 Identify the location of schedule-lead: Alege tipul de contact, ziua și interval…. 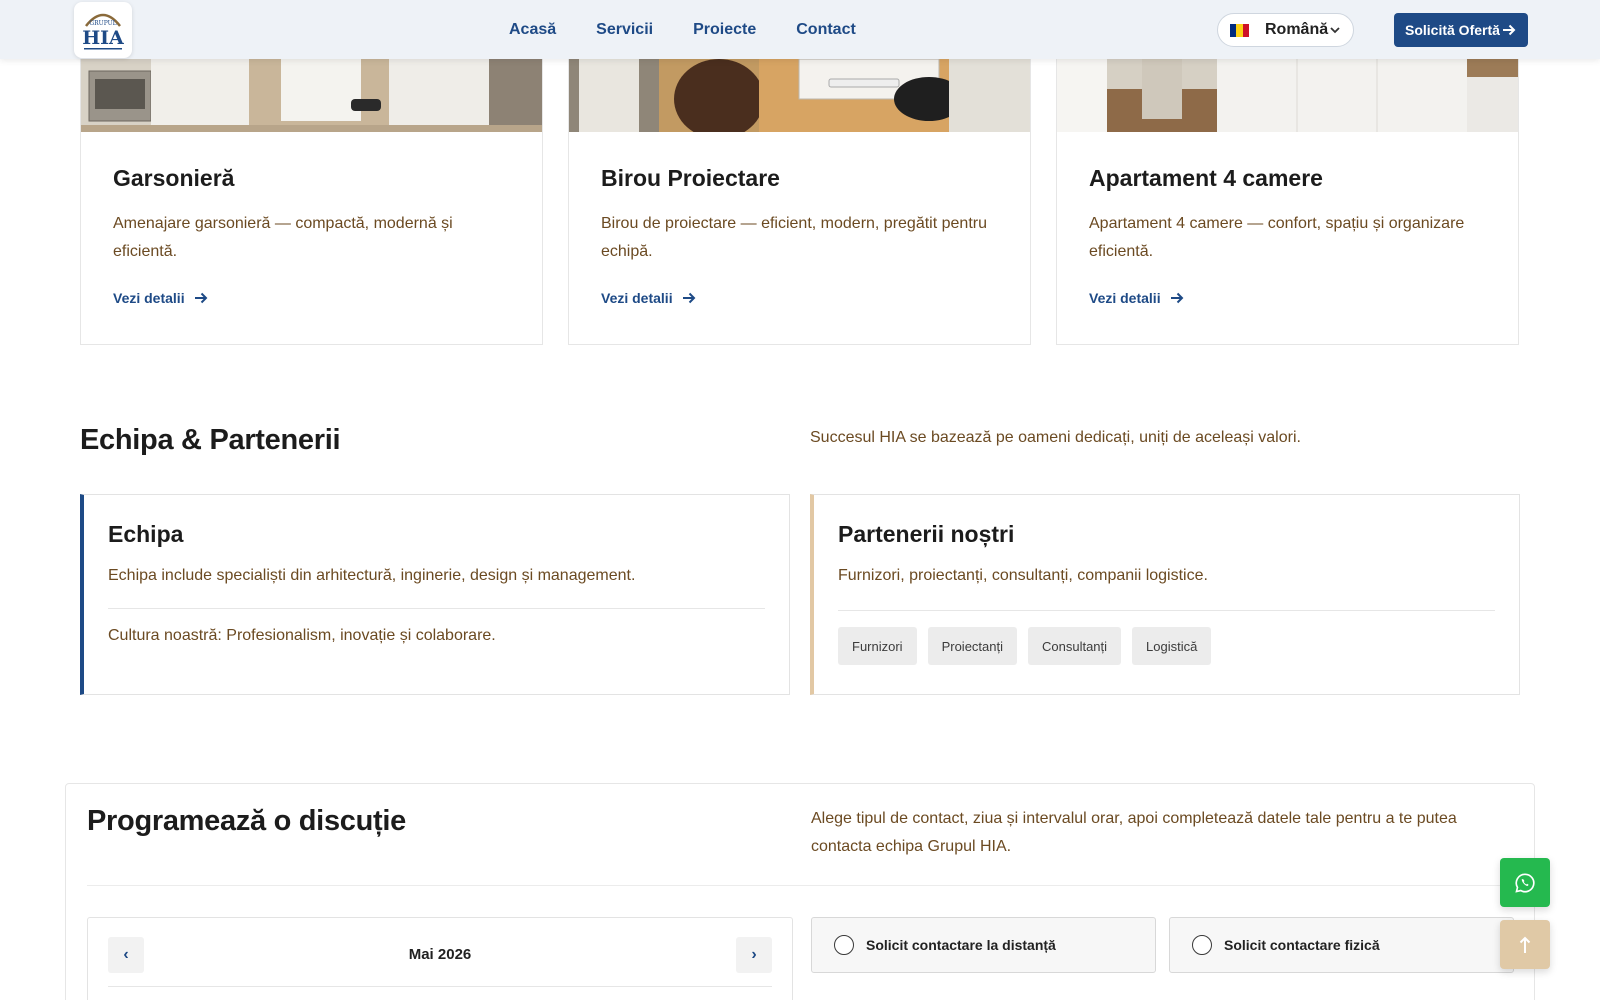
(1134, 832).